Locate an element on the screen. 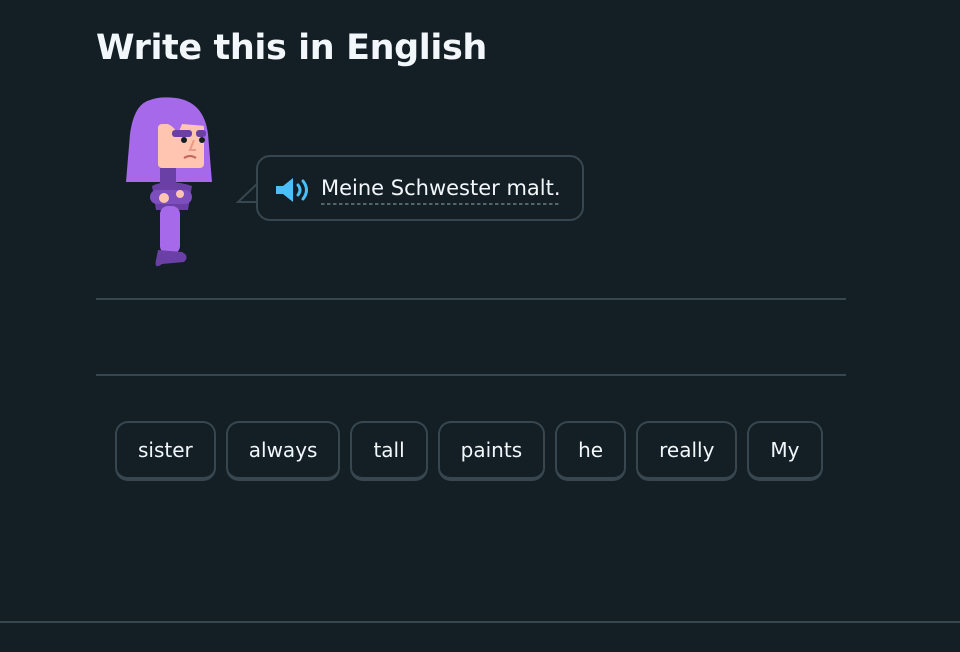 Image resolution: width=960 pixels, height=652 pixels. word-tile-really: really is located at coordinates (687, 451).